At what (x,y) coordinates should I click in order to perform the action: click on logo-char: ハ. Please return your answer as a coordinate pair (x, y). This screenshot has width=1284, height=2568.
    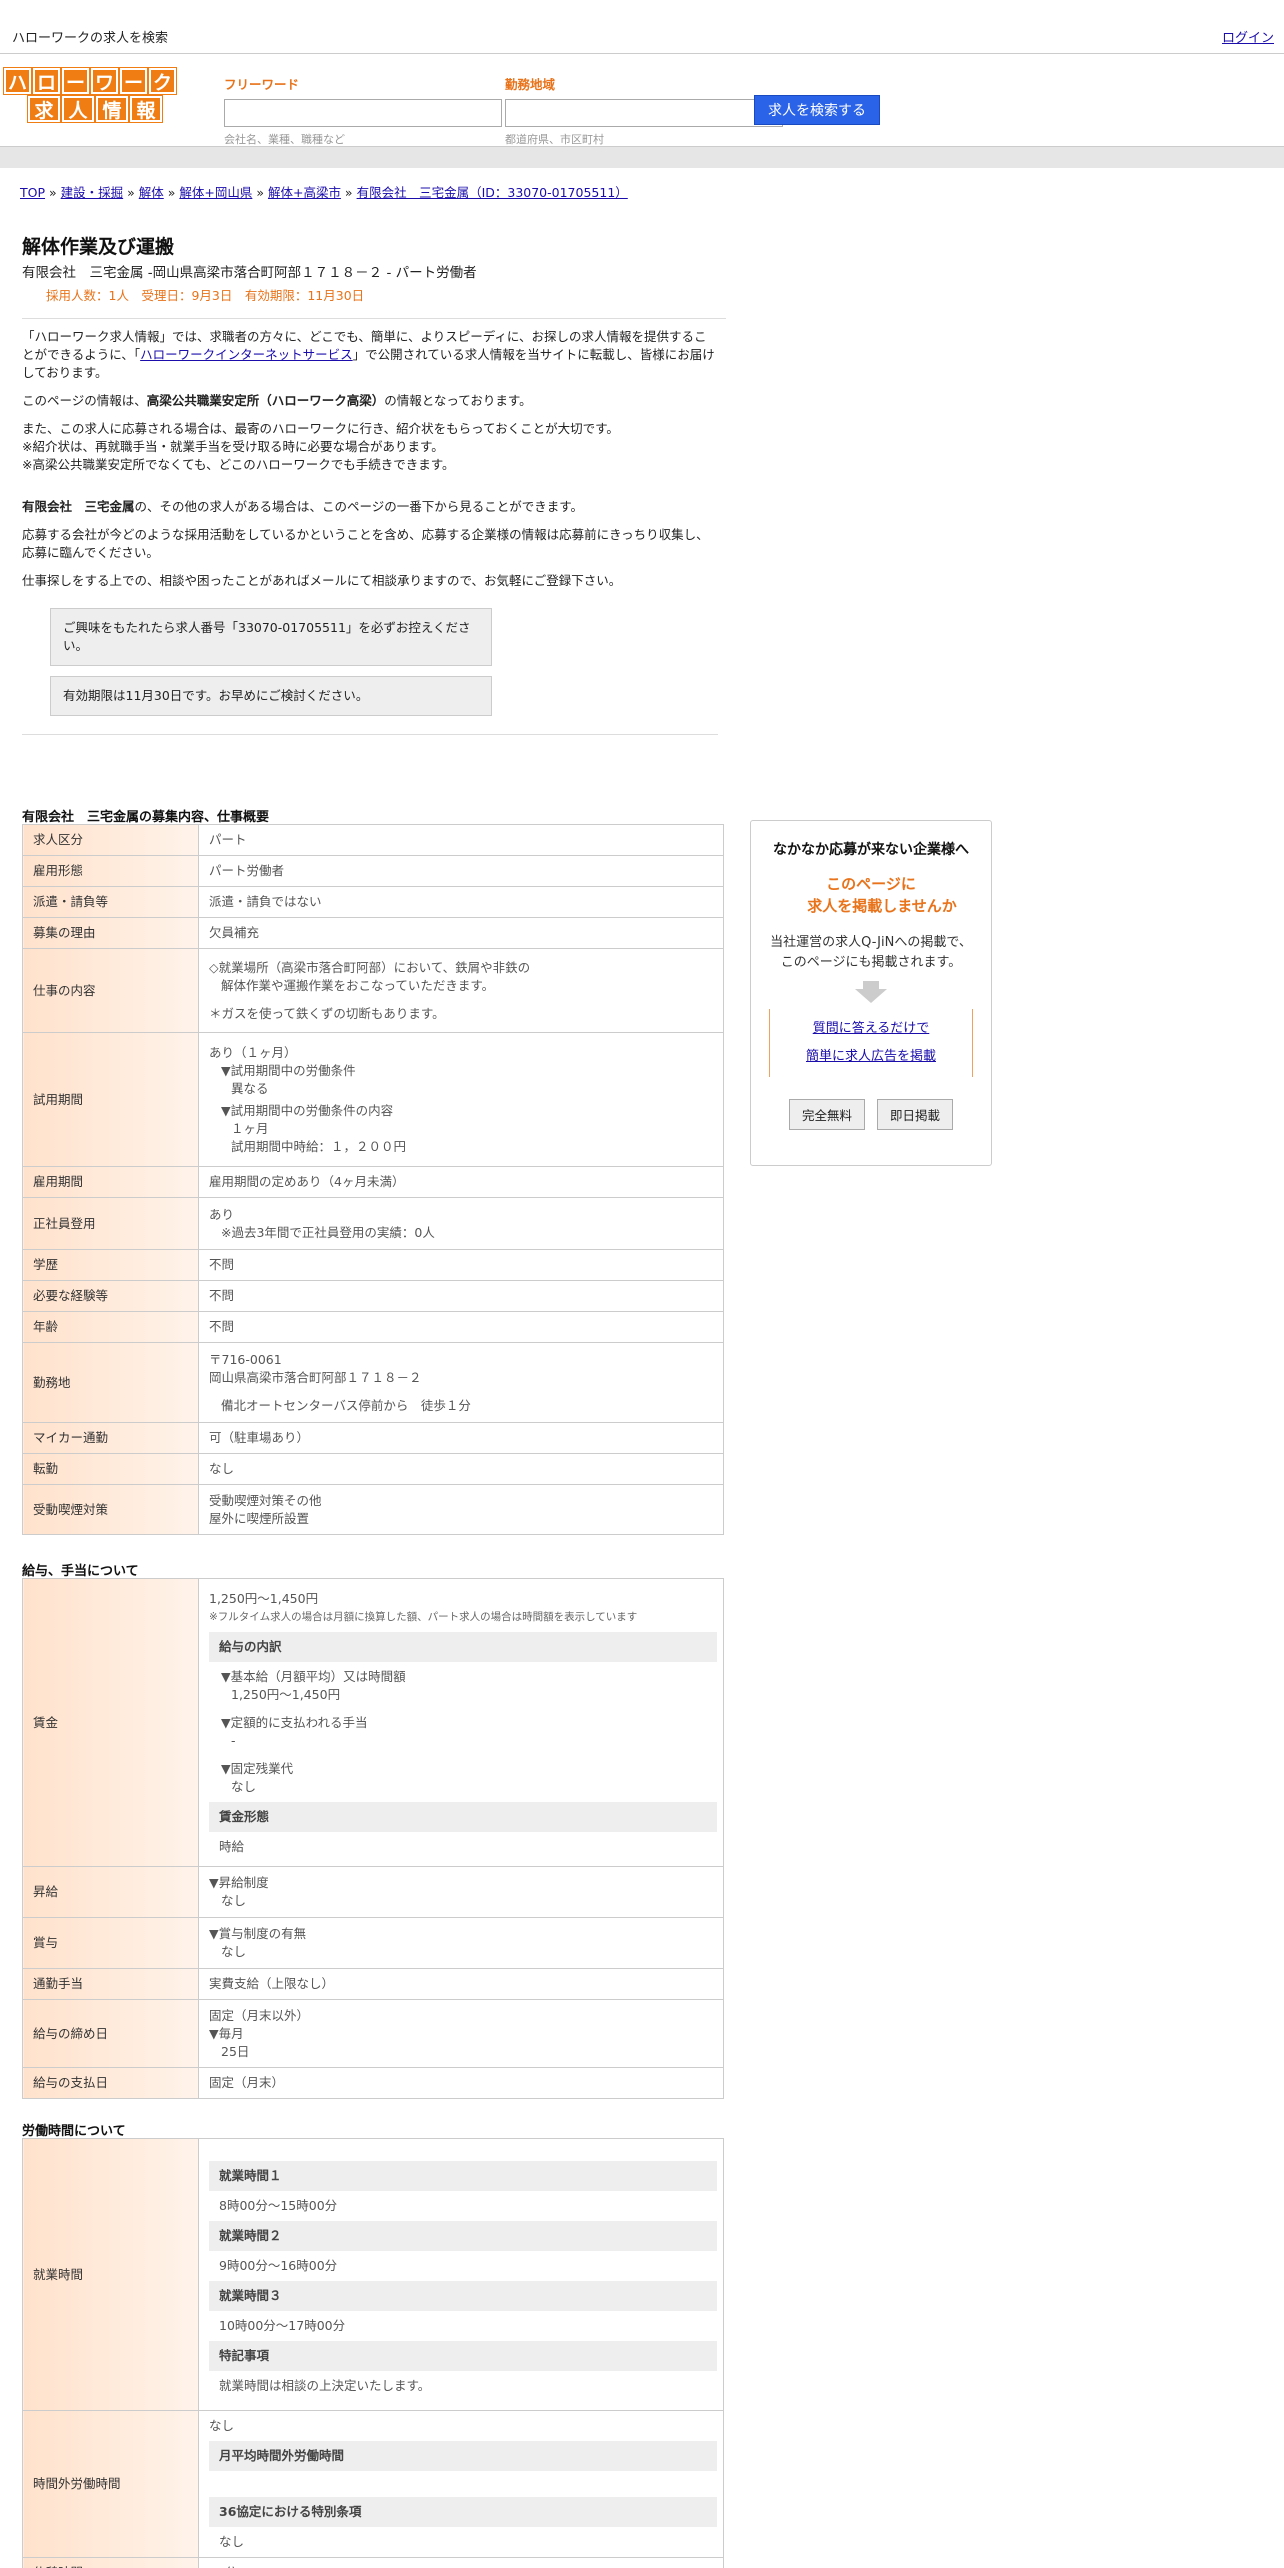
    Looking at the image, I should click on (17, 81).